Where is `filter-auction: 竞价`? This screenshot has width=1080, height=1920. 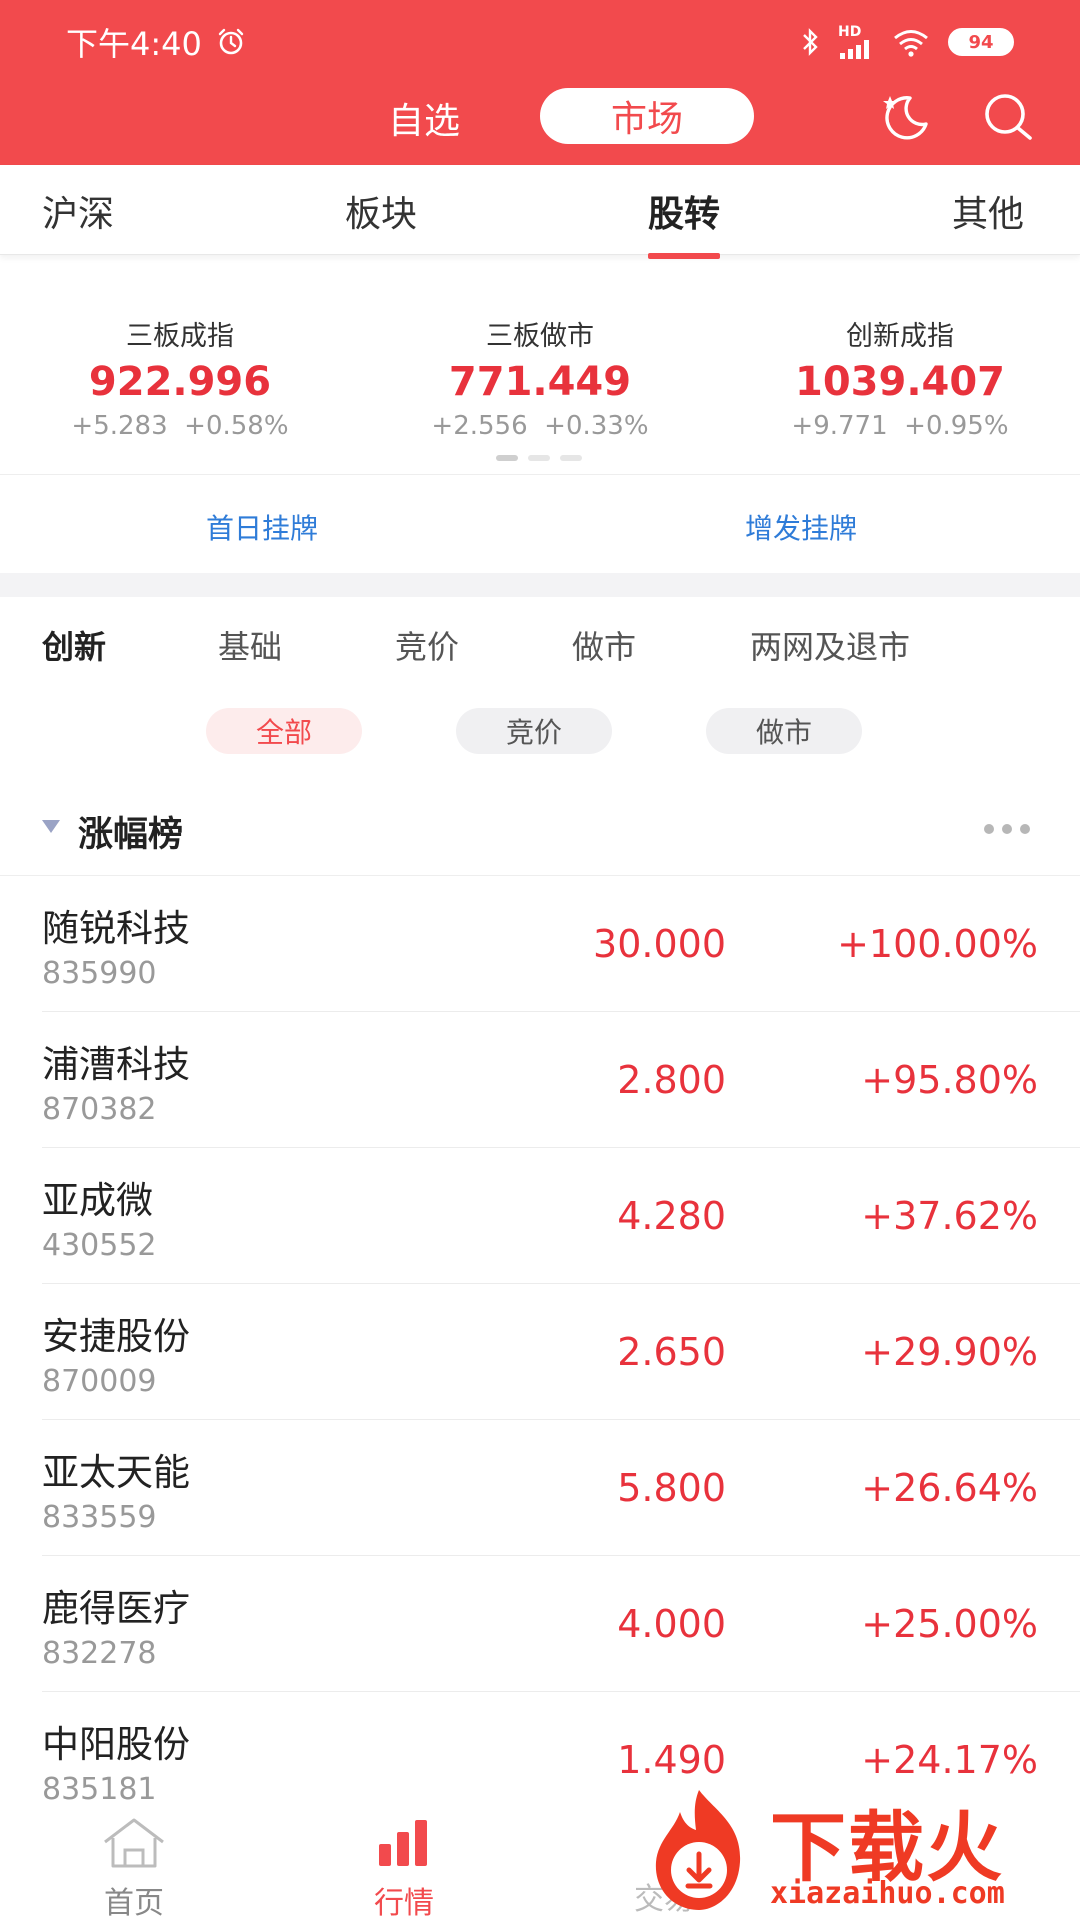 filter-auction: 竞价 is located at coordinates (534, 731).